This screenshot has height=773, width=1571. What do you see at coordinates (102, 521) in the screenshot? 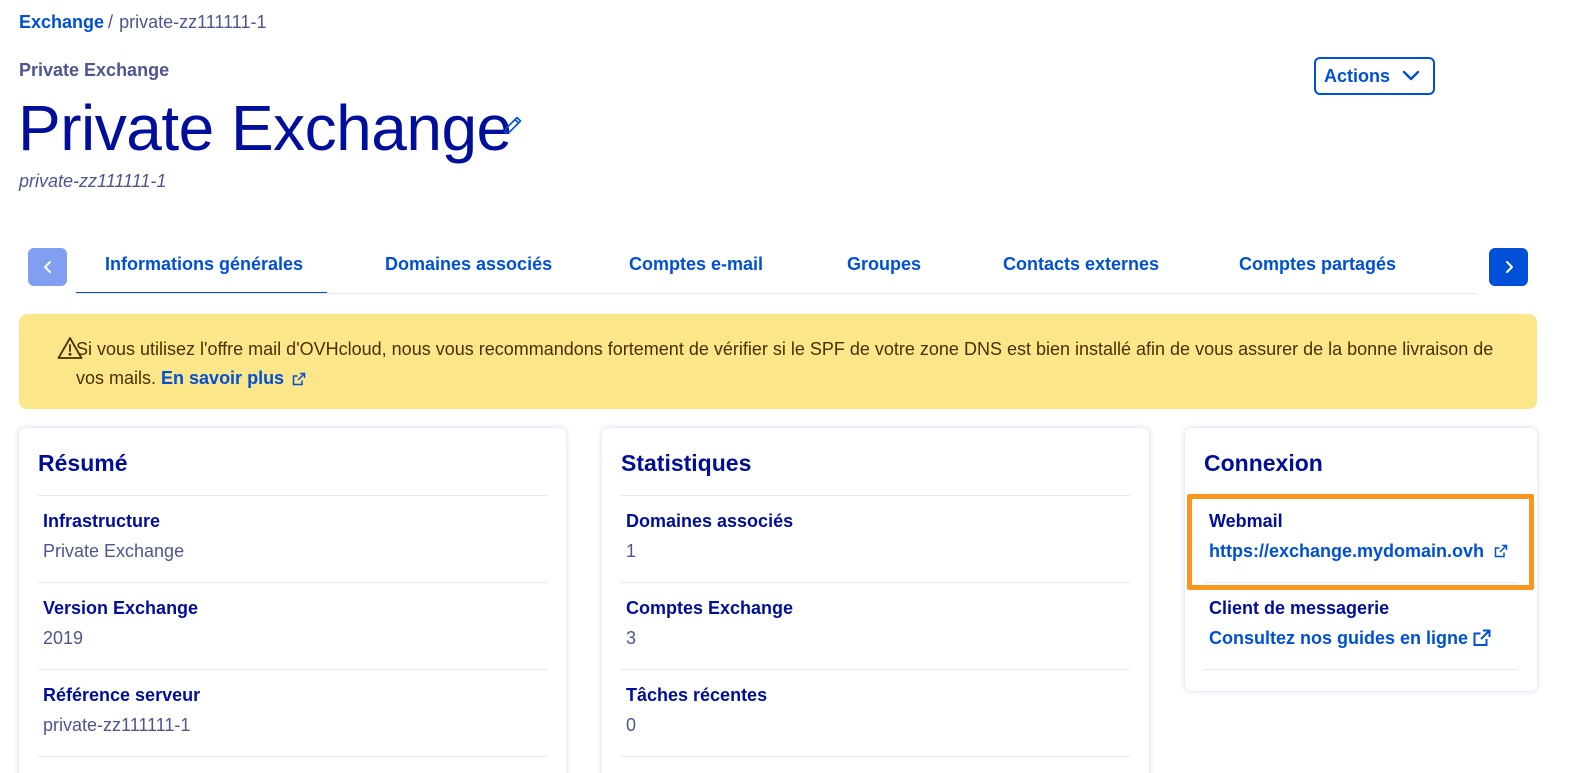
I see `row-label: Infrastructure` at bounding box center [102, 521].